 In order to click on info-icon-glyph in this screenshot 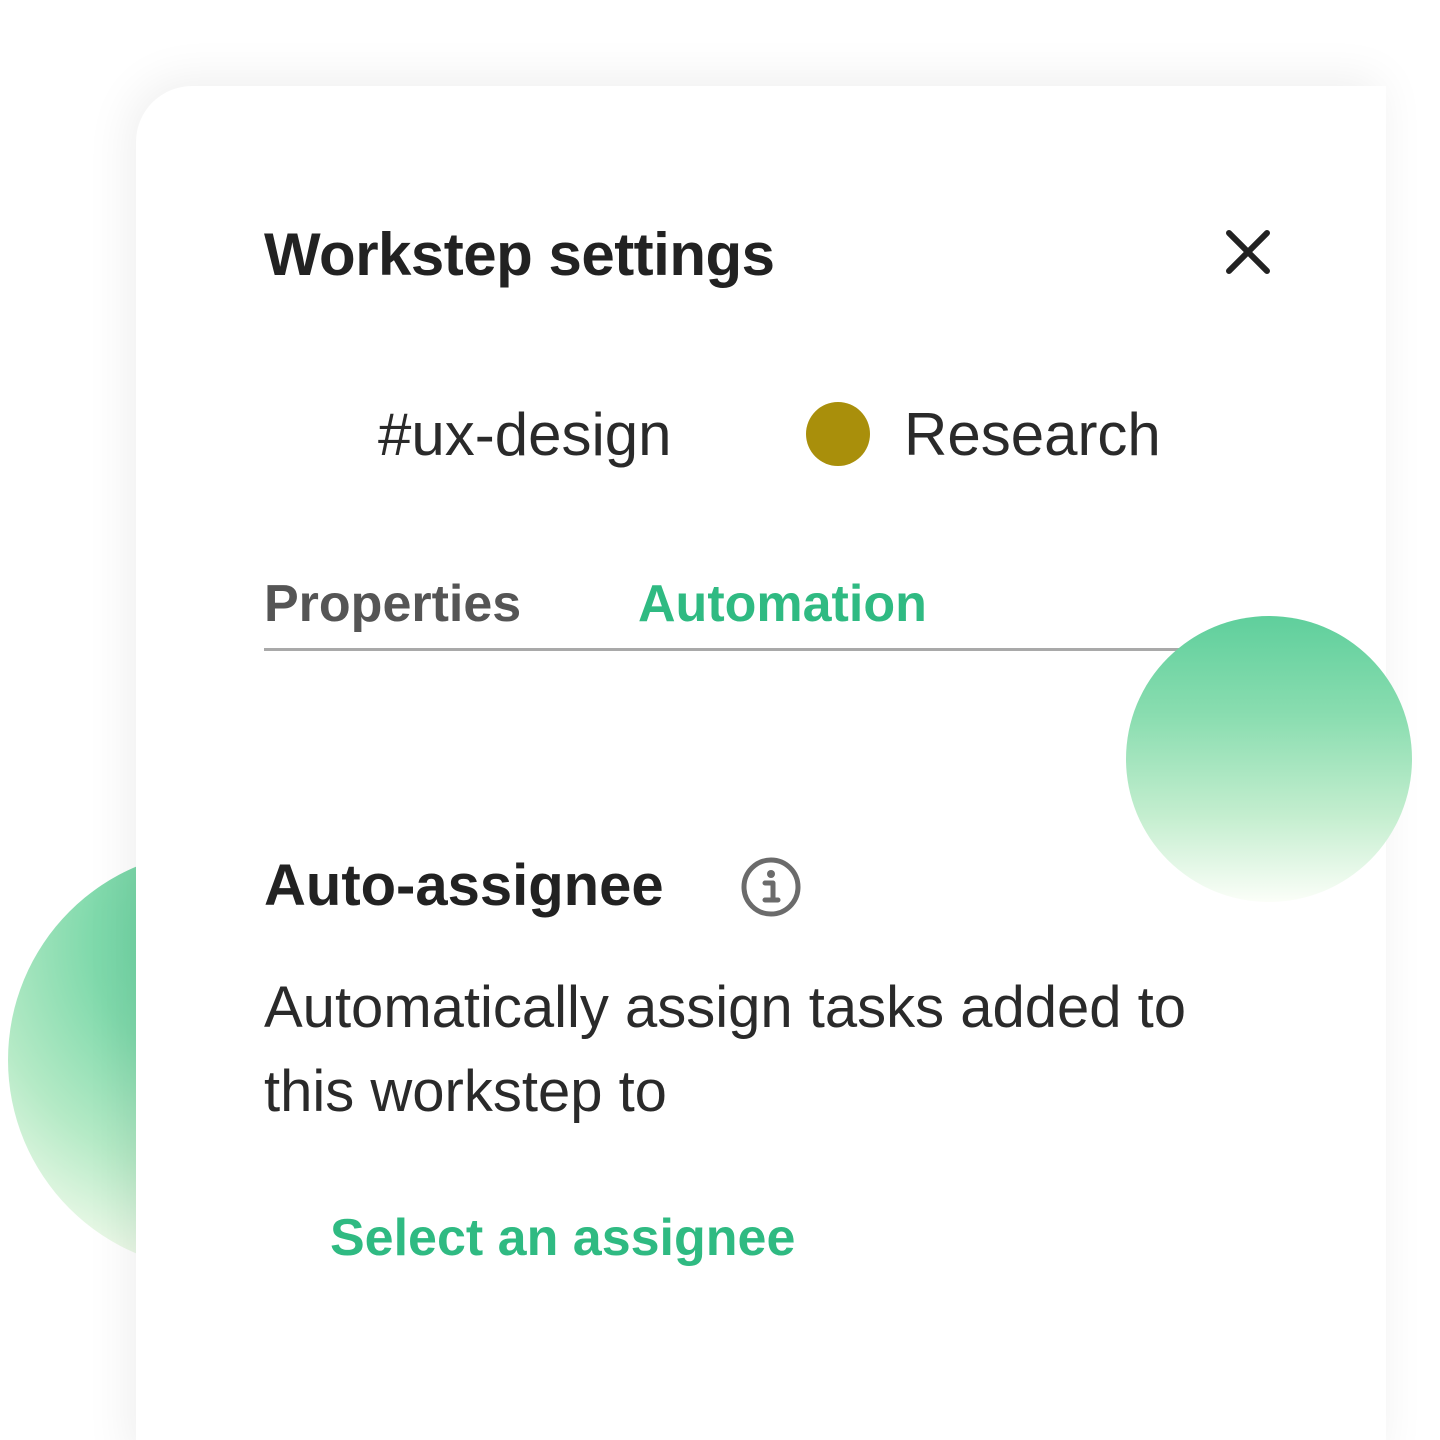, I will do `click(771, 887)`.